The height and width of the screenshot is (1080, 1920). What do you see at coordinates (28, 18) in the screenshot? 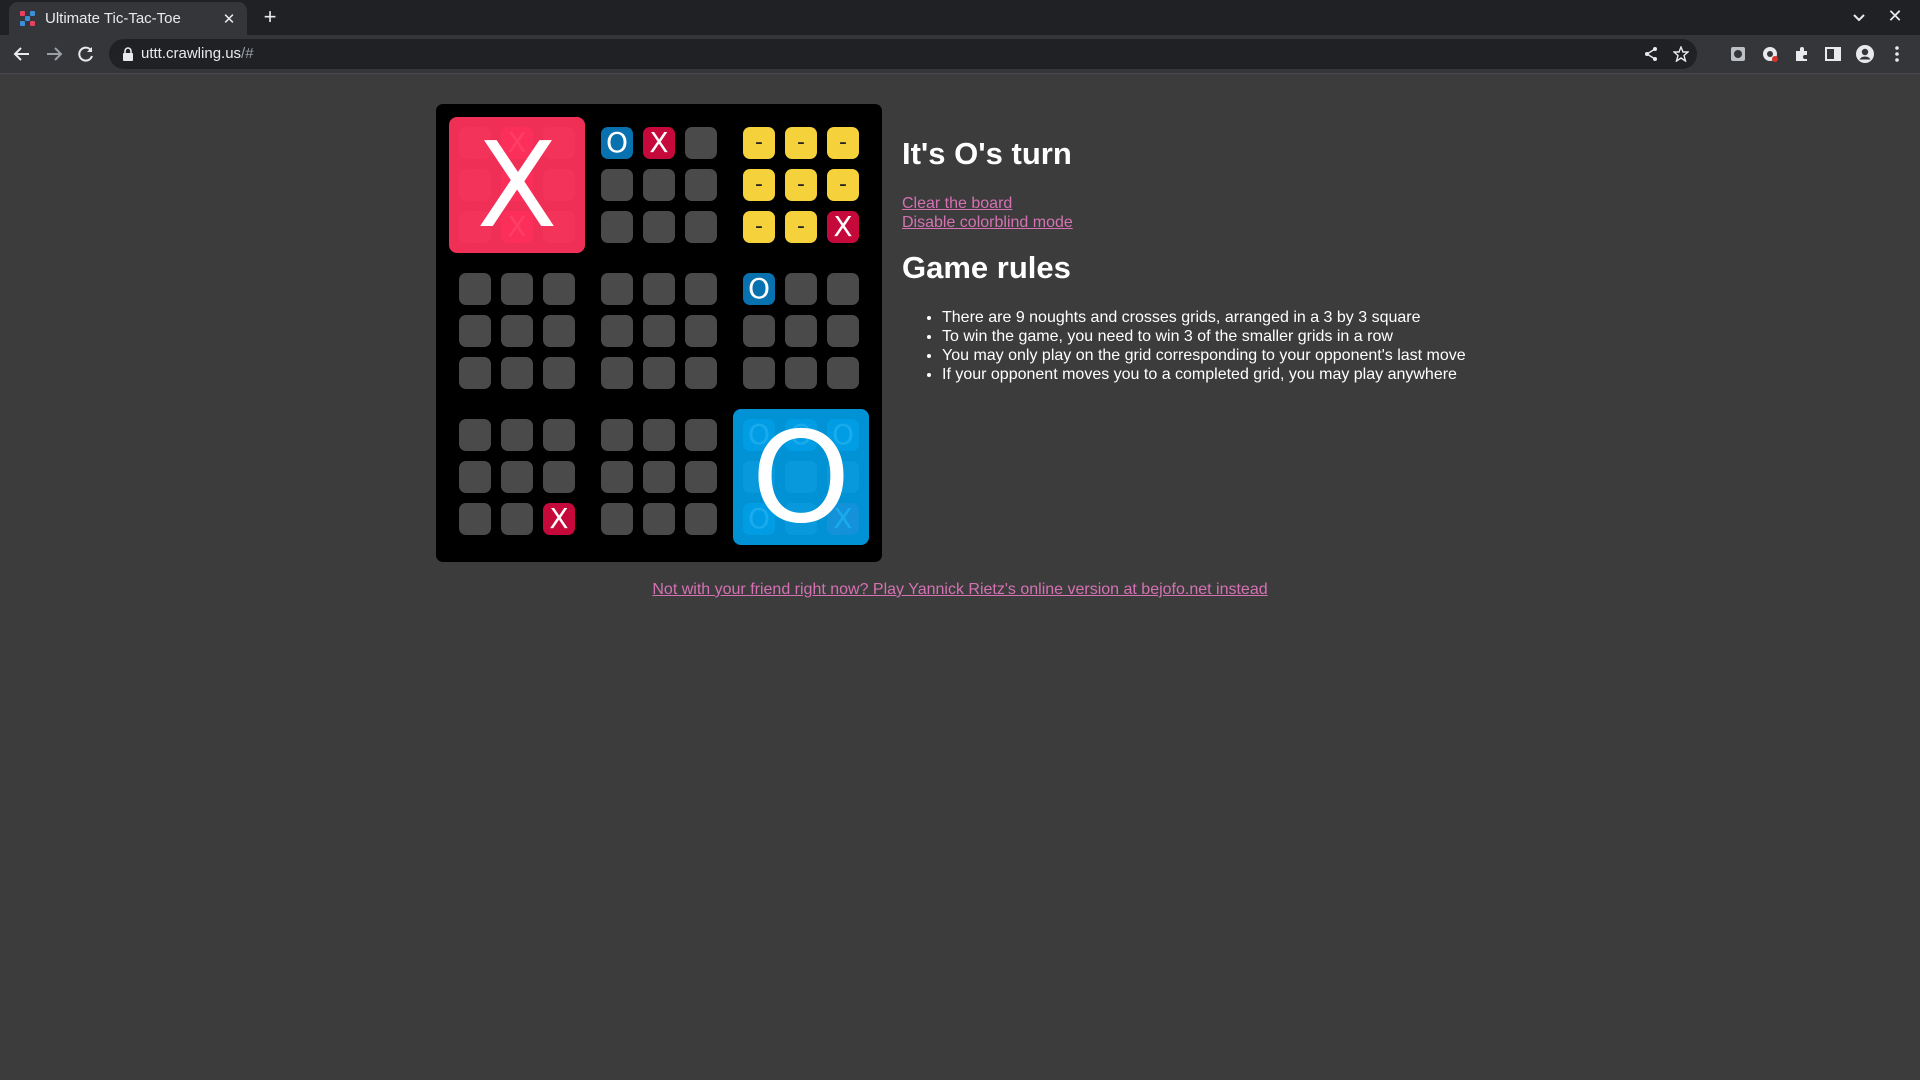
I see `favicon-icon` at bounding box center [28, 18].